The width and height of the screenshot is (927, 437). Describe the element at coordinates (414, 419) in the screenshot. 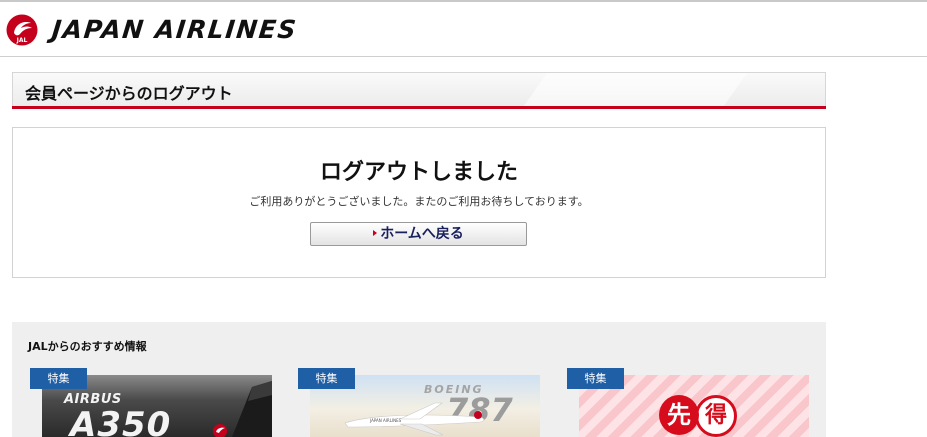

I see `airplane-icon: JAPAN AIRLINES` at that location.